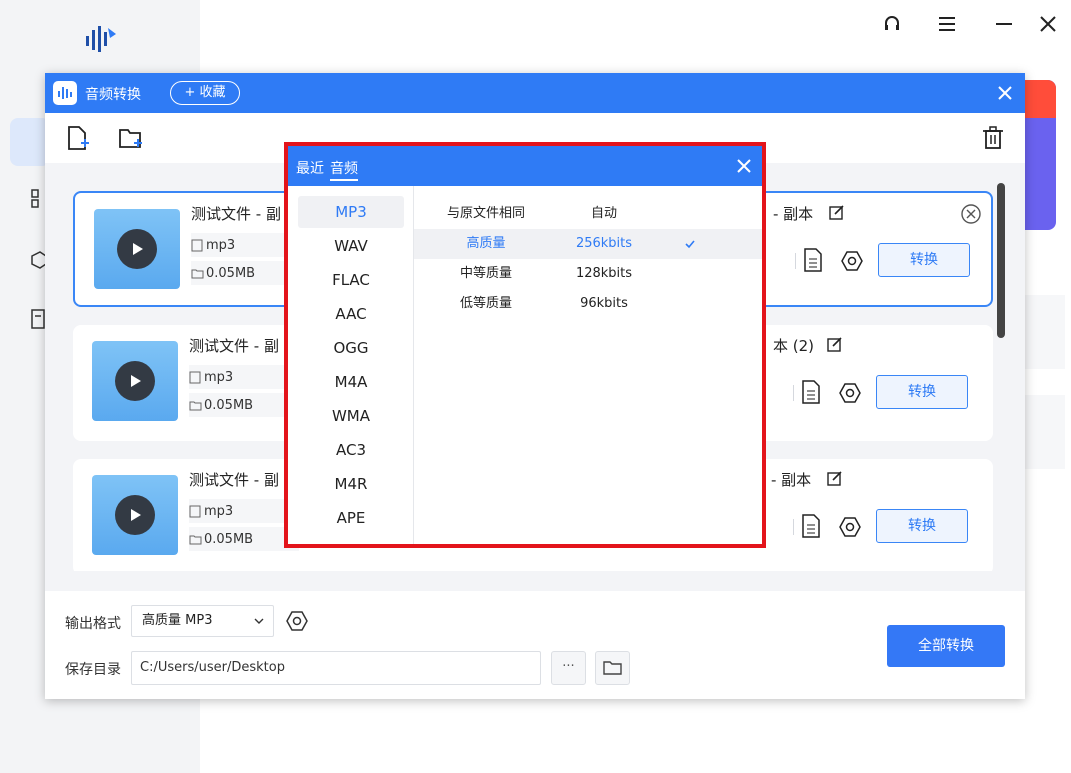 This screenshot has height=773, width=1071. I want to click on minimize-icon, so click(1004, 24).